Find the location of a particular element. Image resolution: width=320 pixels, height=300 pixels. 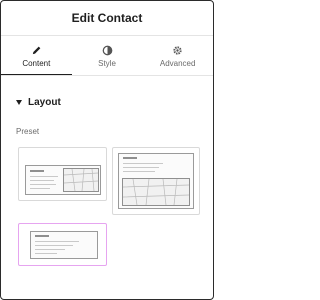

pencil-icon is located at coordinates (36, 50).